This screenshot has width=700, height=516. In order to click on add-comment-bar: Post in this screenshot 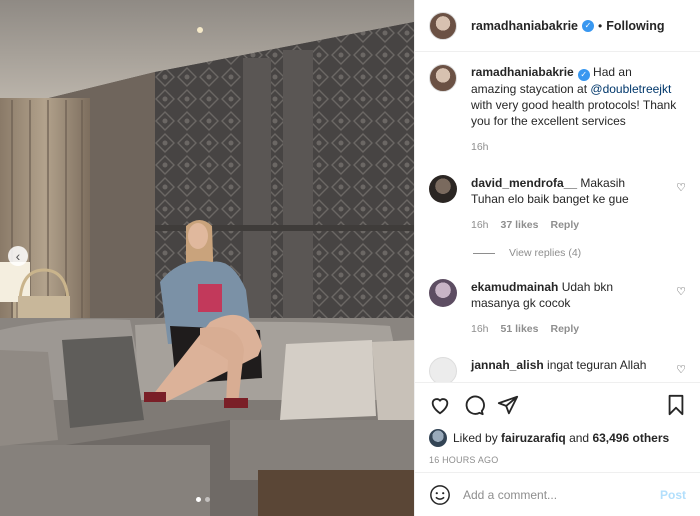, I will do `click(557, 494)`.